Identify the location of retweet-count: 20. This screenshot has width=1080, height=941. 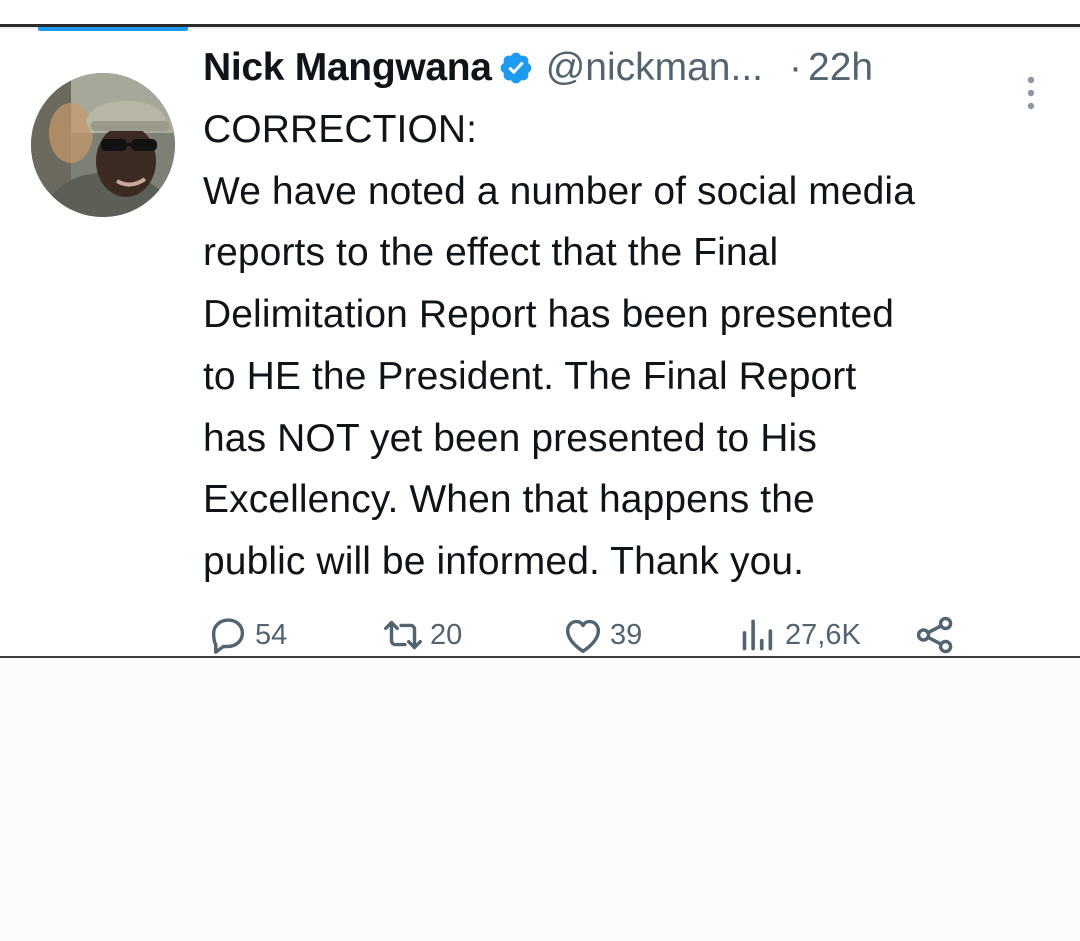
(446, 634).